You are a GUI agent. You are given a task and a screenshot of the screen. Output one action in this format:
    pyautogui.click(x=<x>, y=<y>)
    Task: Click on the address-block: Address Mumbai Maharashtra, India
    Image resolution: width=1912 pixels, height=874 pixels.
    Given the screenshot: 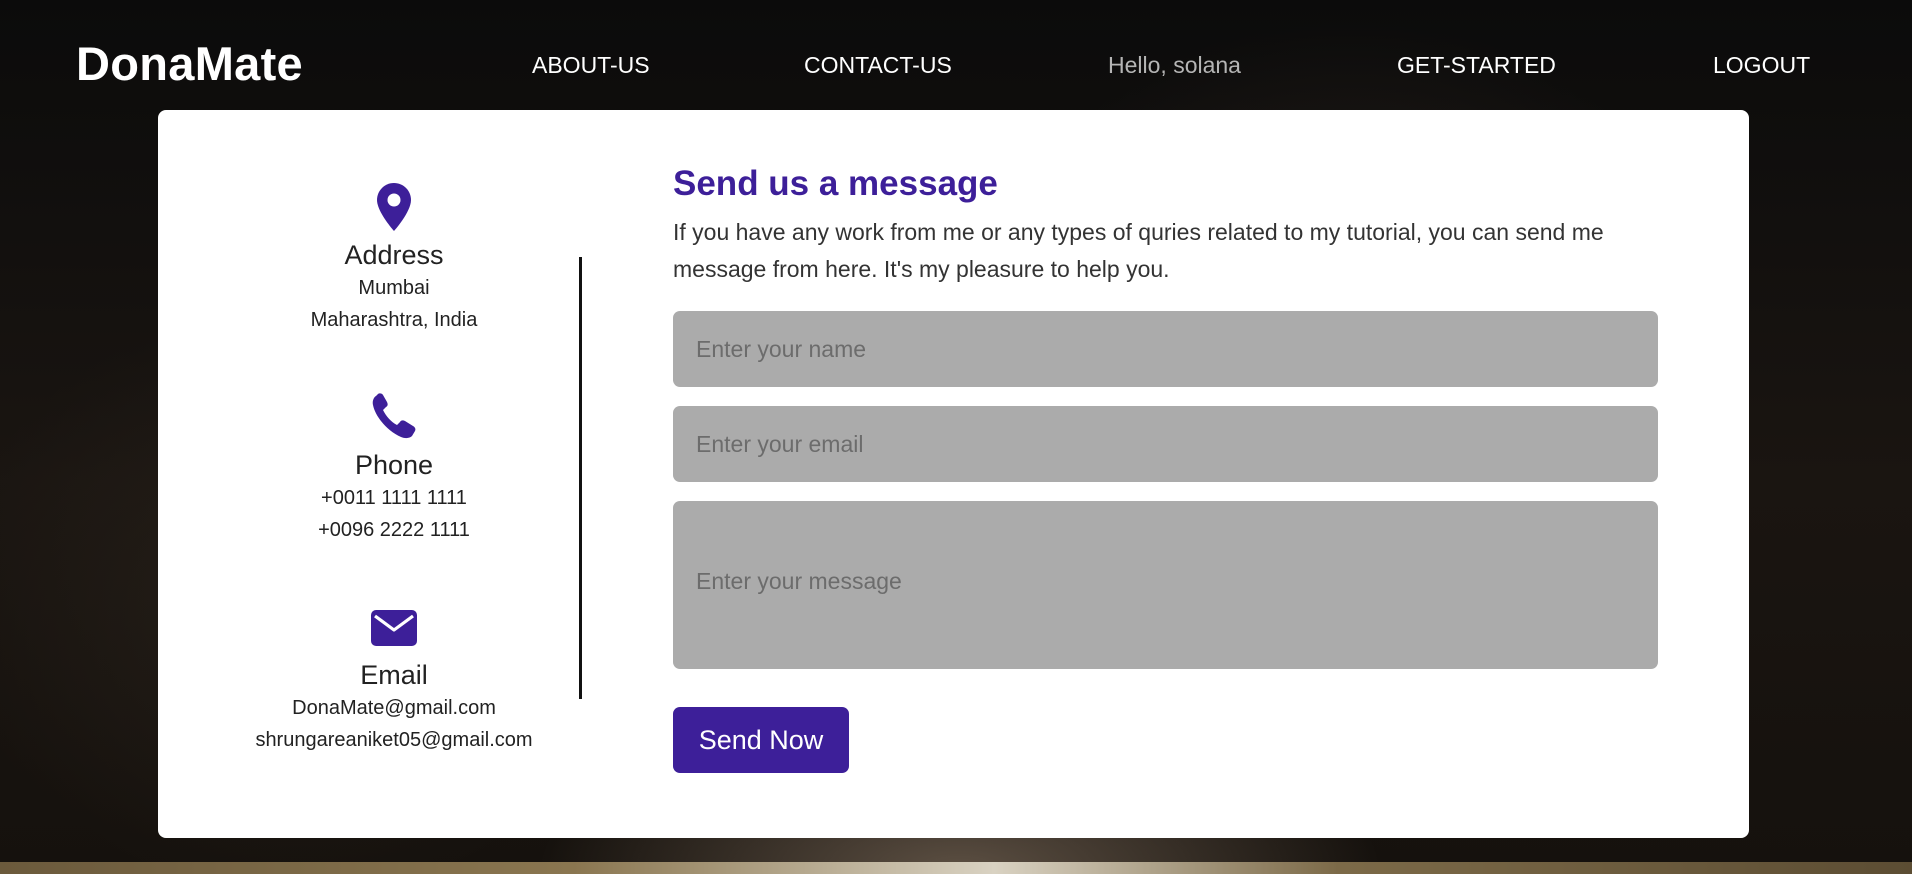 What is the action you would take?
    pyautogui.click(x=394, y=259)
    